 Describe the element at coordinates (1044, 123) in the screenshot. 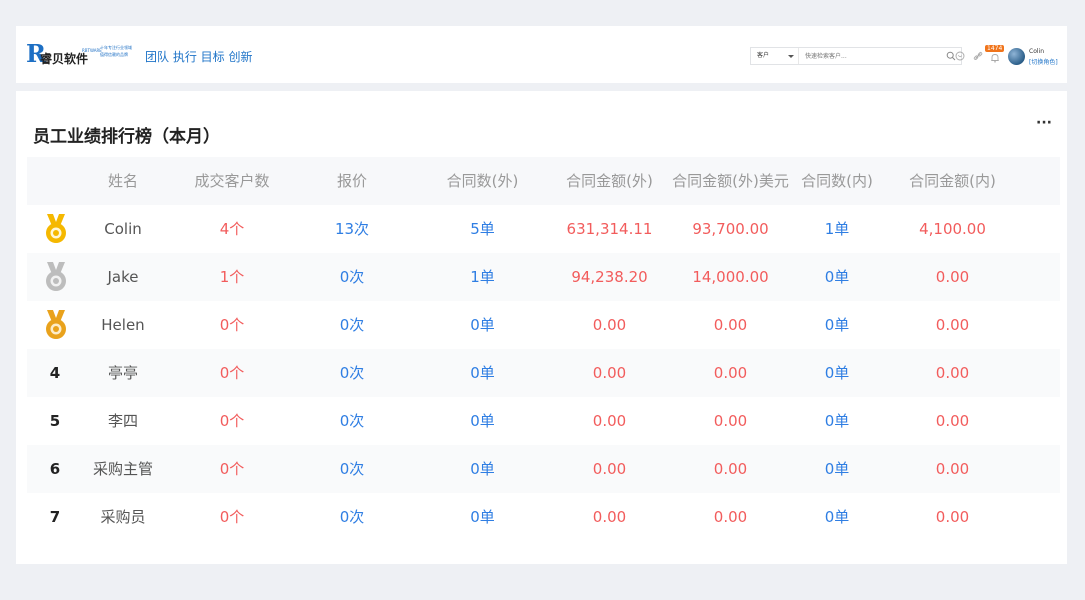

I see `more-icon: ···` at that location.